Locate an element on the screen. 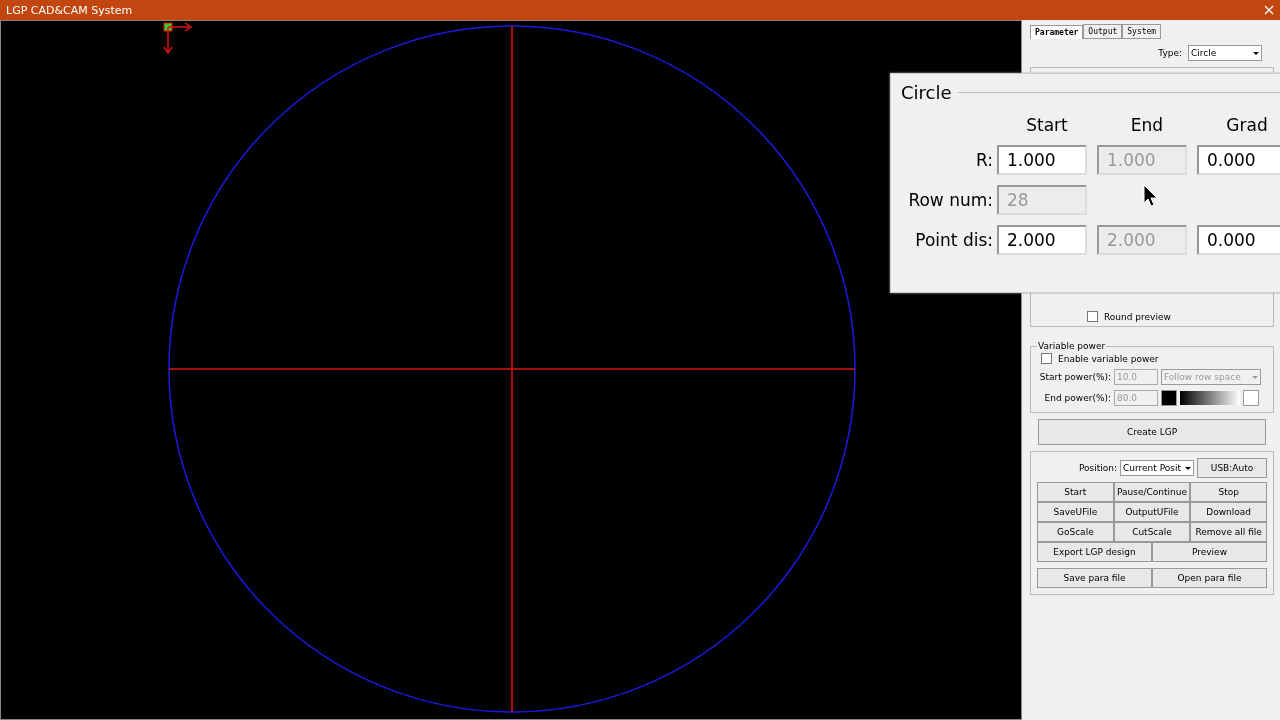 Image resolution: width=1280 pixels, height=720 pixels. position-label: Position: is located at coordinates (1097, 468).